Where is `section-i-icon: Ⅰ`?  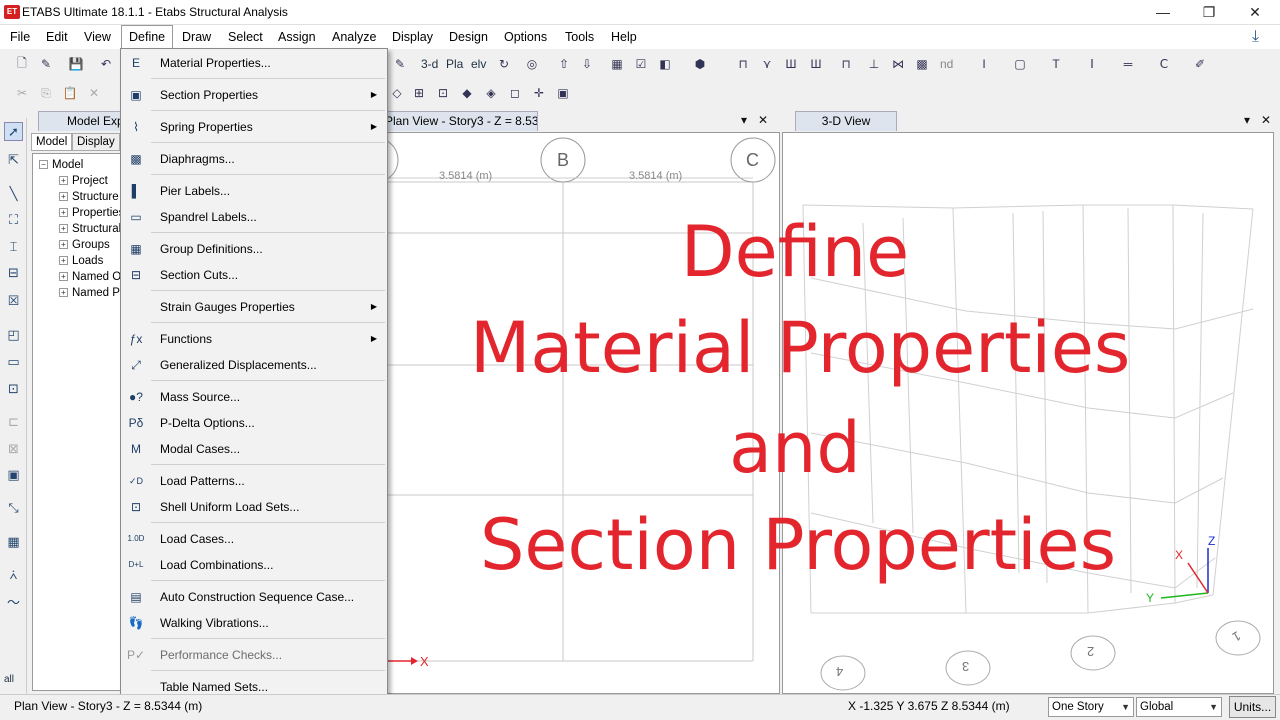 section-i-icon: Ⅰ is located at coordinates (1092, 64).